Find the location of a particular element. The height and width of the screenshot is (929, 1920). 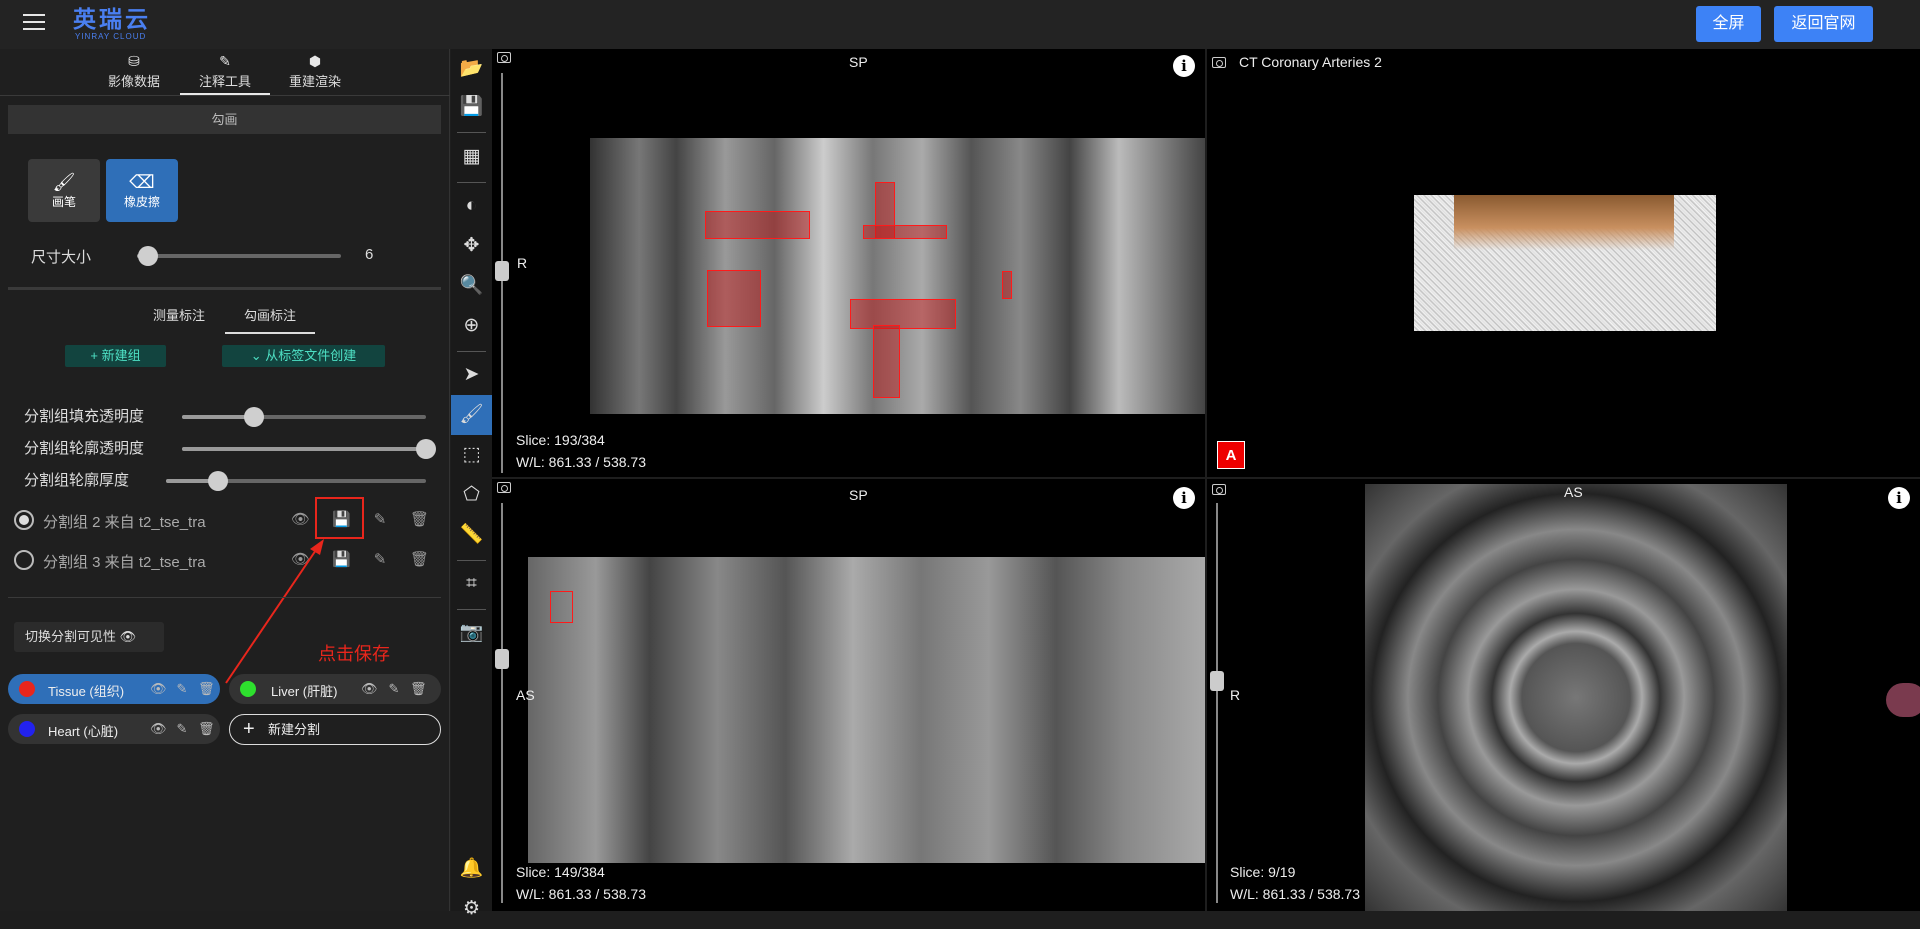

pan-icon: ✥ is located at coordinates (471, 246).